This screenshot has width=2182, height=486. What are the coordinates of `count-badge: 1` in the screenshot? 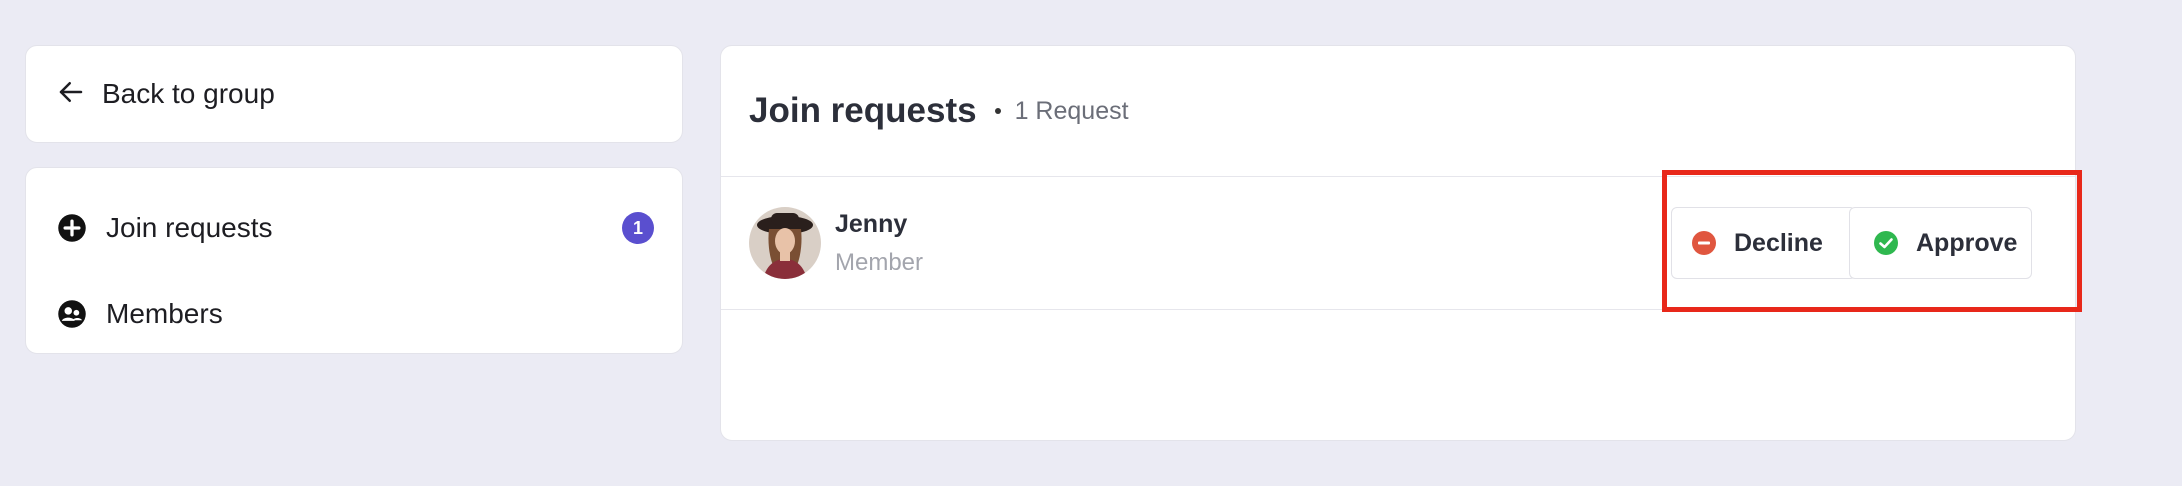 It's located at (638, 228).